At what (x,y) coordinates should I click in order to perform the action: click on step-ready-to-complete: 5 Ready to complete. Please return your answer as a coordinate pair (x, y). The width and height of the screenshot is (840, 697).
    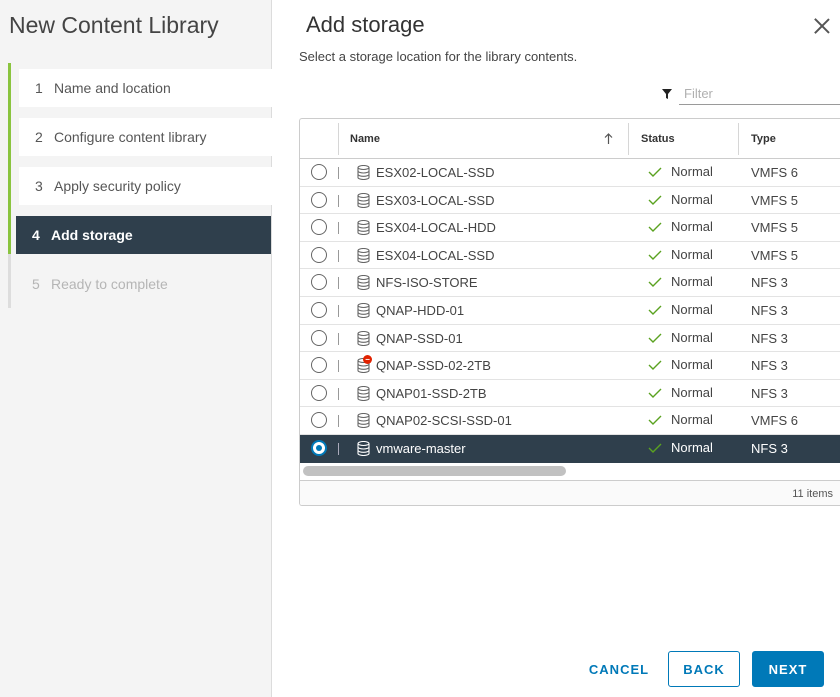
    Looking at the image, I should click on (143, 284).